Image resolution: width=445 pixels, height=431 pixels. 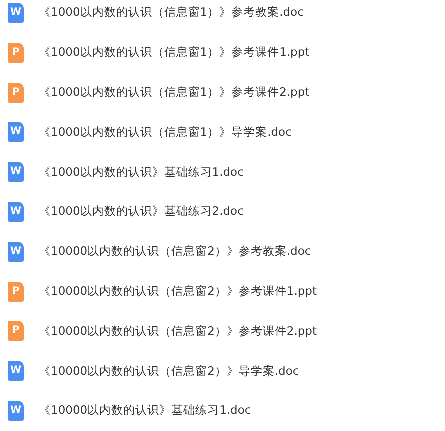 What do you see at coordinates (171, 13) in the screenshot?
I see `file-name: 《1000以内数的认识（信息窗1）》参考教案.doc` at bounding box center [171, 13].